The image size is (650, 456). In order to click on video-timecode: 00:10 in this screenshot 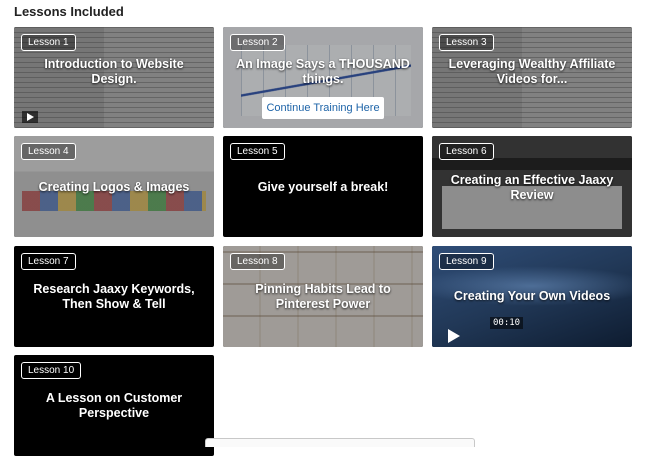, I will do `click(507, 323)`.